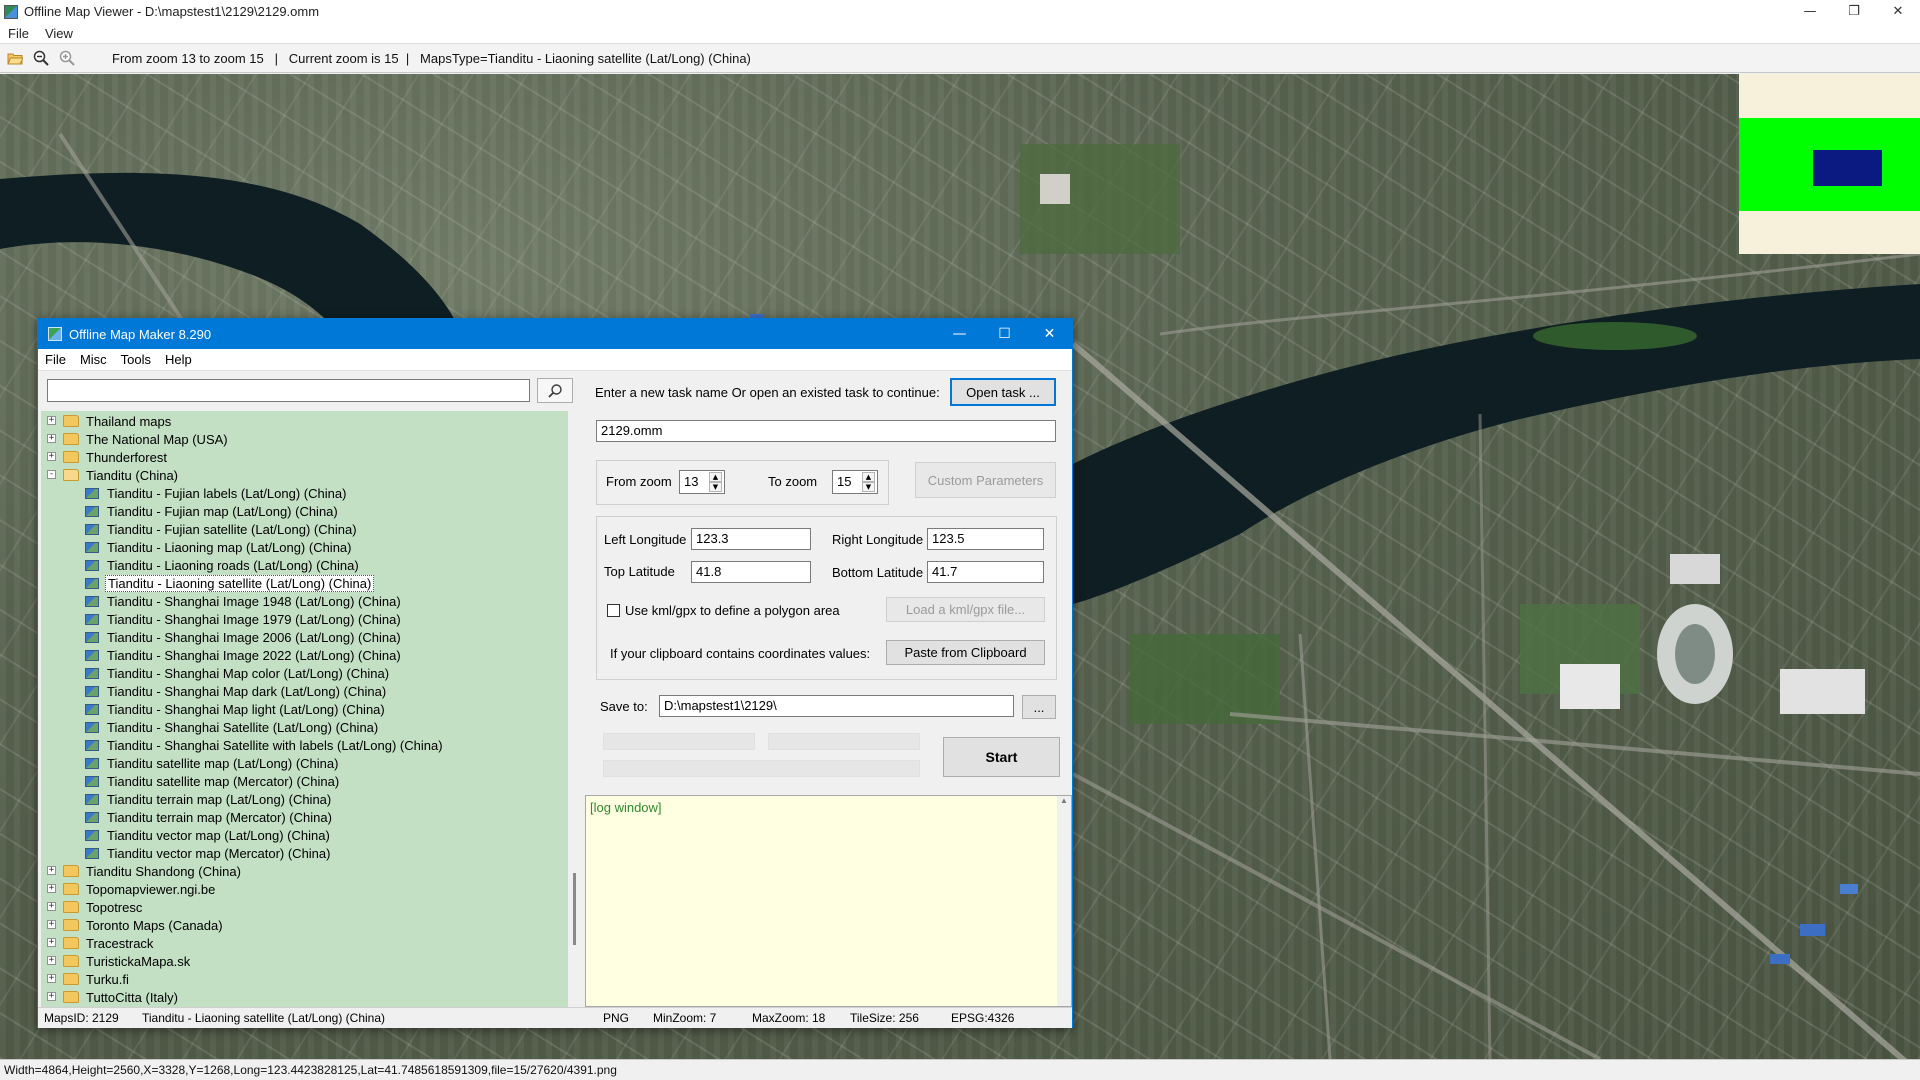 The height and width of the screenshot is (1080, 1920). What do you see at coordinates (178, 359) in the screenshot?
I see `dialog-menu-help: Help` at bounding box center [178, 359].